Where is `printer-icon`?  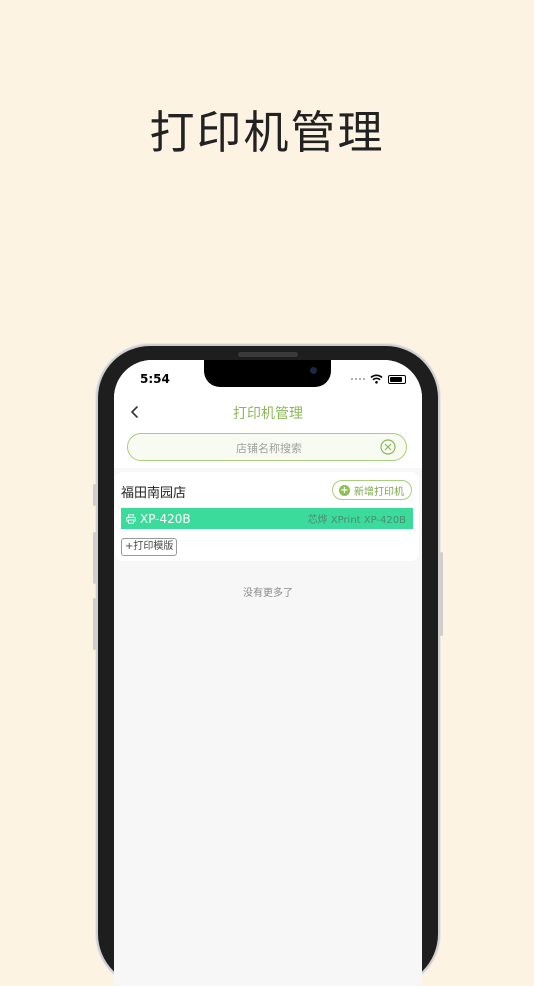 printer-icon is located at coordinates (131, 518).